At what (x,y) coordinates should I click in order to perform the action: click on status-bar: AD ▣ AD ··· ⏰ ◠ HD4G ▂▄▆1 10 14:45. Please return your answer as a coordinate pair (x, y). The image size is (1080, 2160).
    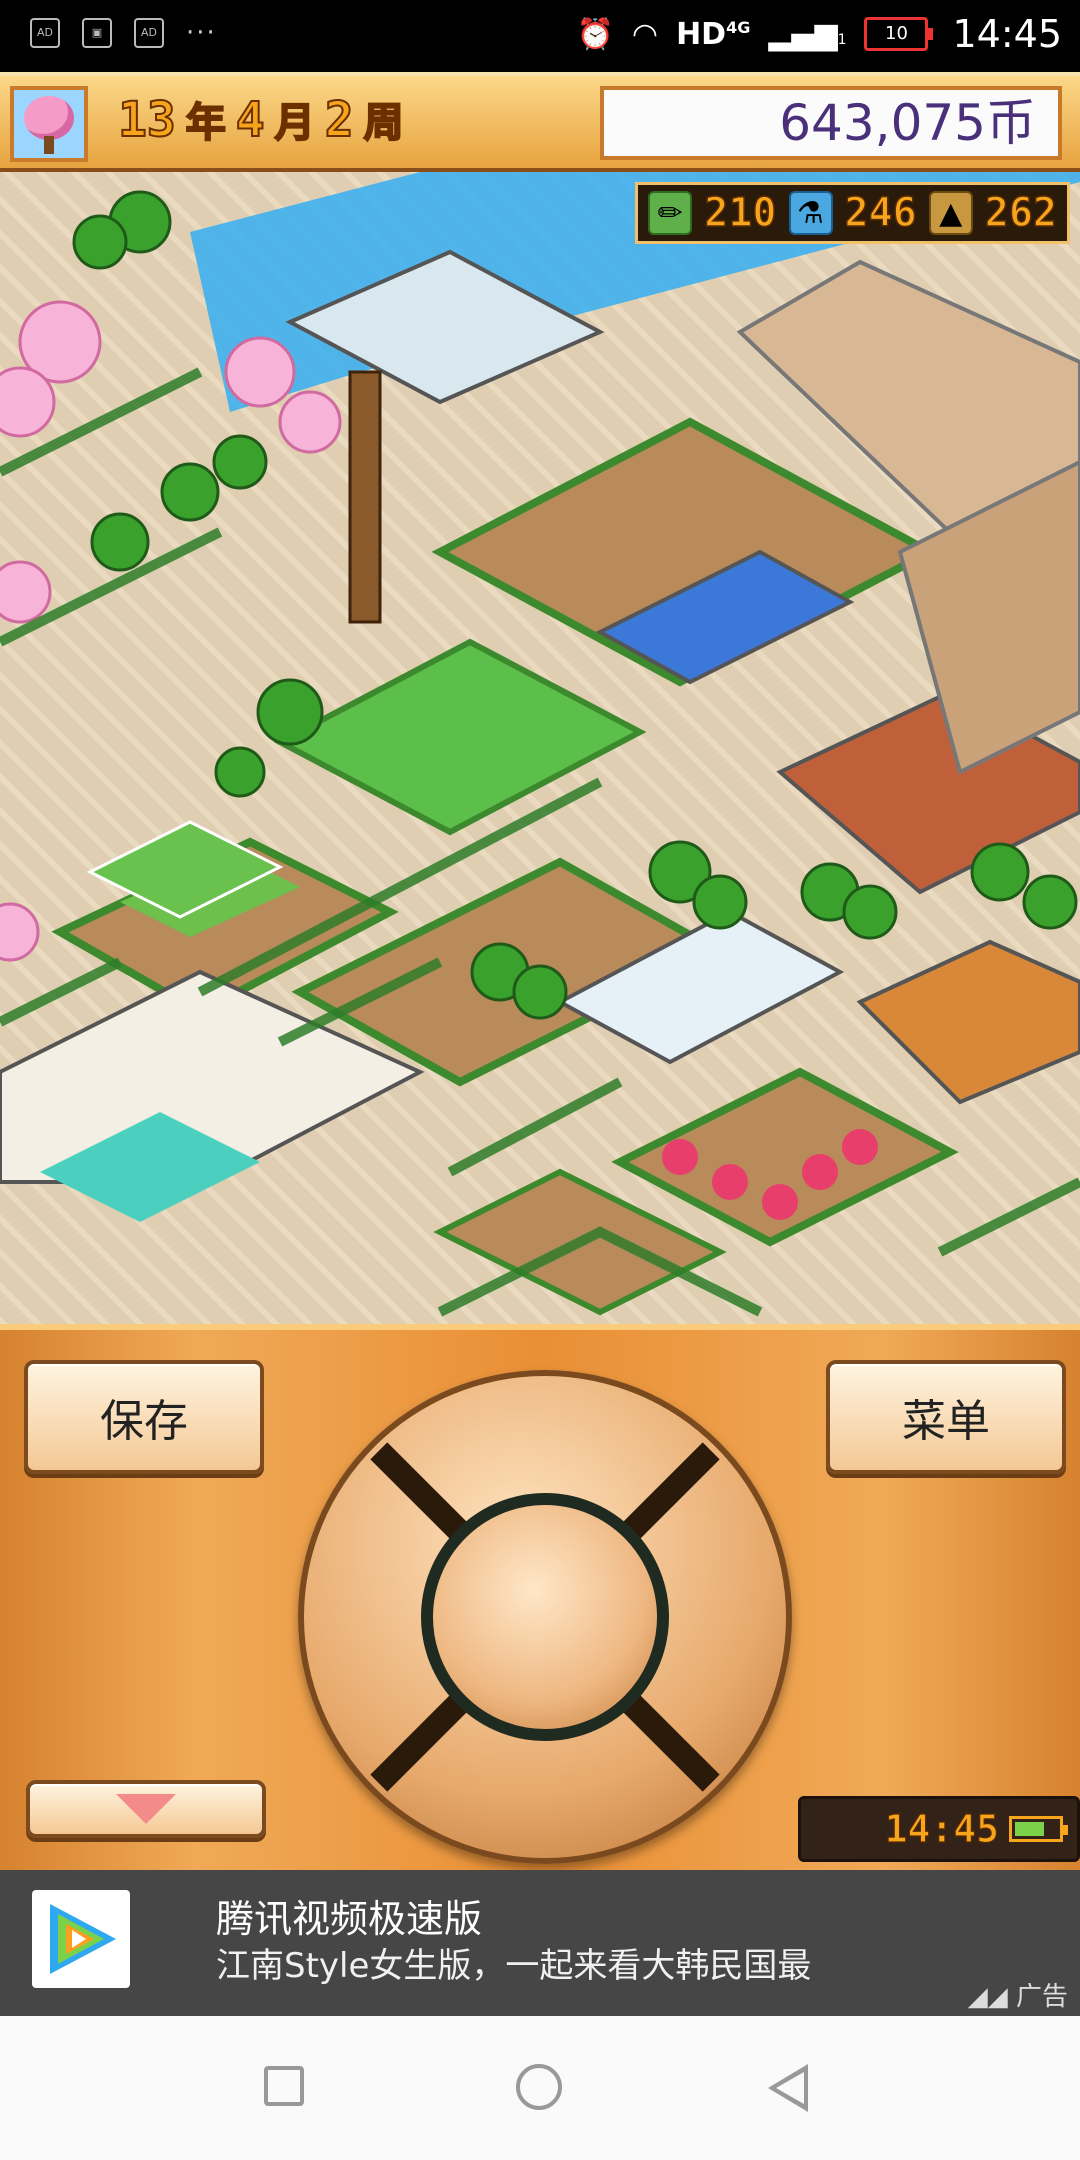
    Looking at the image, I should click on (540, 36).